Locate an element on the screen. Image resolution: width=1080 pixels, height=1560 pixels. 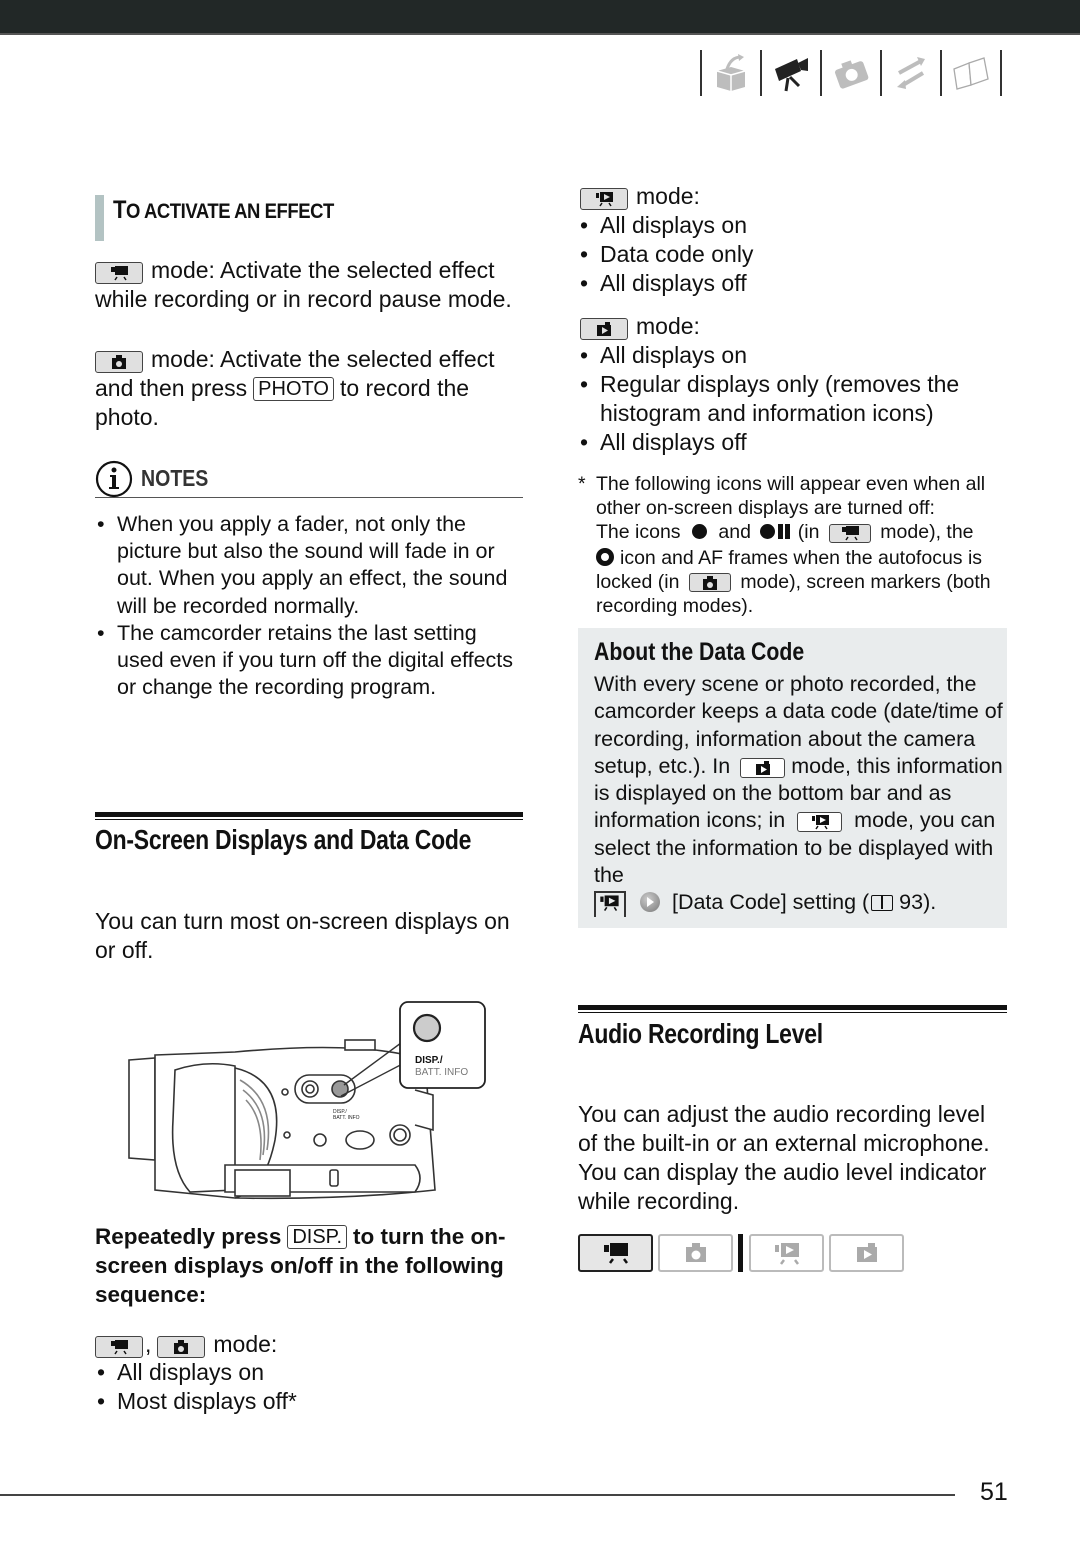
notes-header: NOTES is located at coordinates (309, 479).